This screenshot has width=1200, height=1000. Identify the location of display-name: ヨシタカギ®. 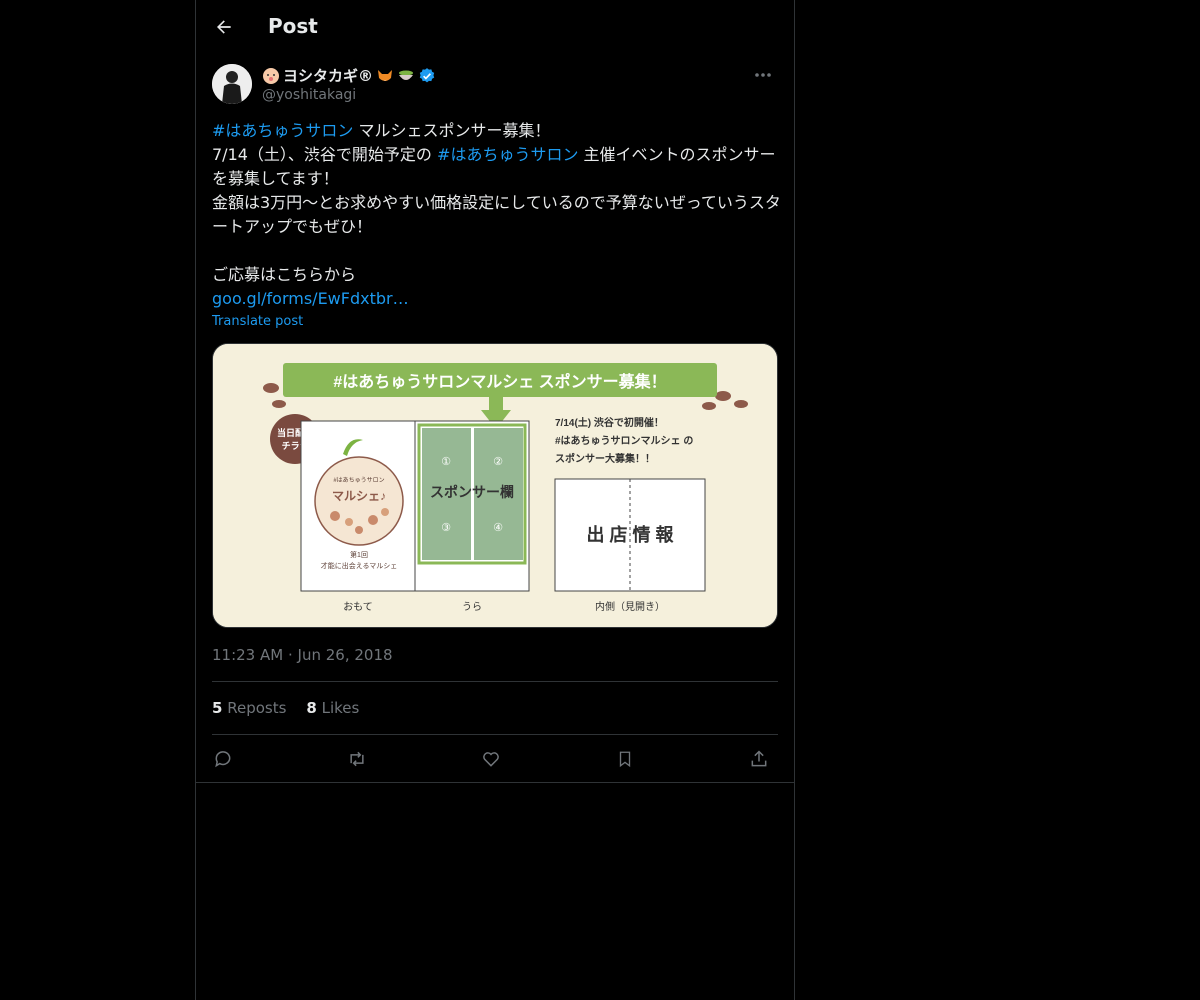
(349, 75).